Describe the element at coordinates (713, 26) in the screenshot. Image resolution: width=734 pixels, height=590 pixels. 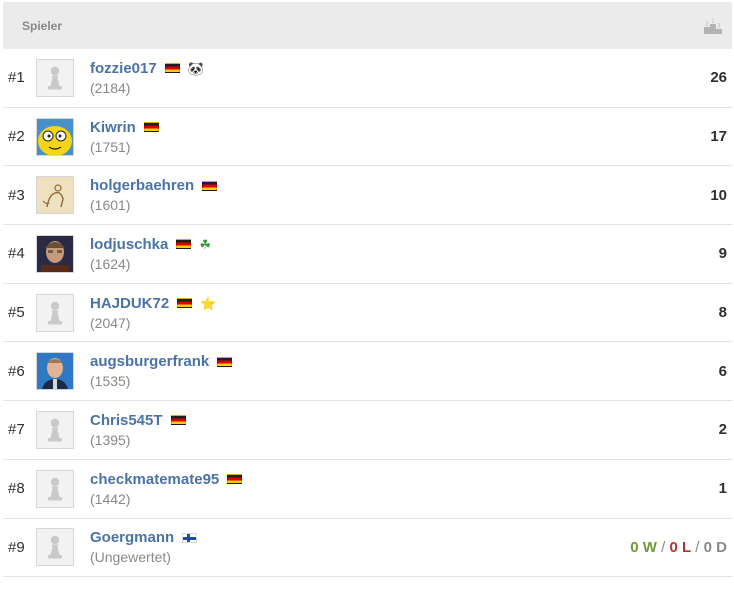
I see `podium-icon: 1 2 3` at that location.